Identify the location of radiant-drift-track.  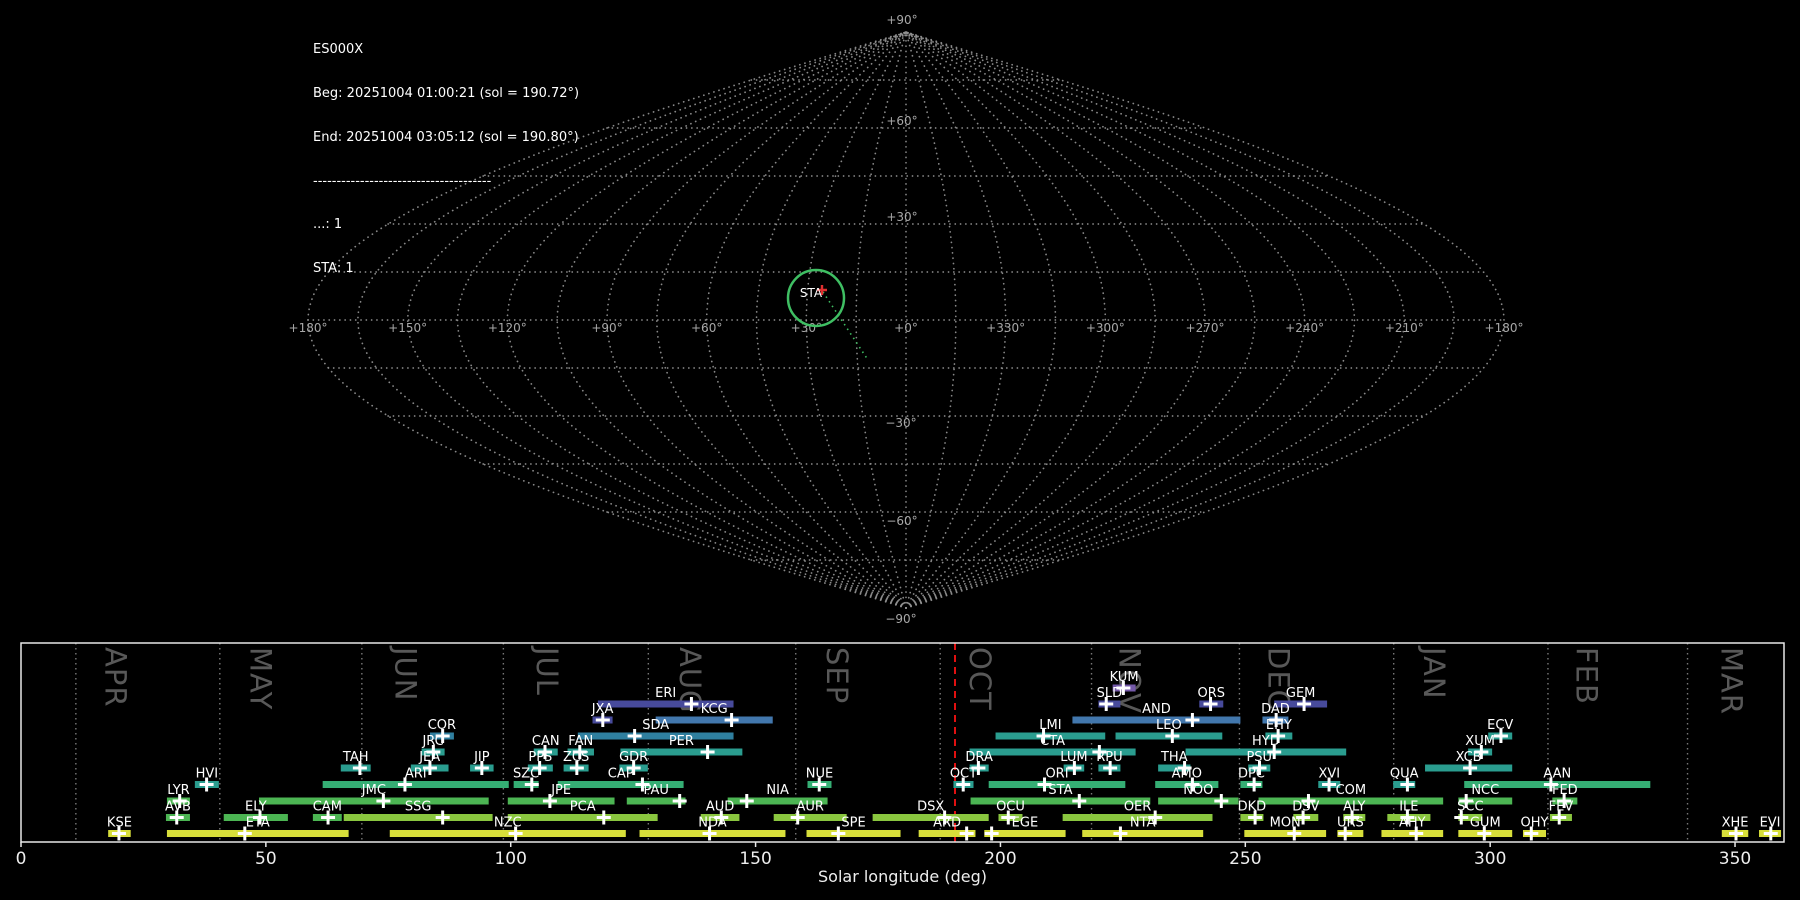
(845, 326).